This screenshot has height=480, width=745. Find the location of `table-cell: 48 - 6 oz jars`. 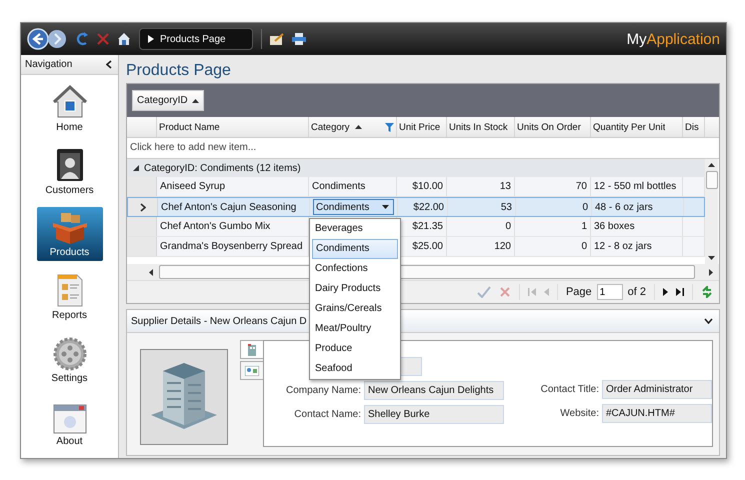

table-cell: 48 - 6 oz jars is located at coordinates (624, 207).